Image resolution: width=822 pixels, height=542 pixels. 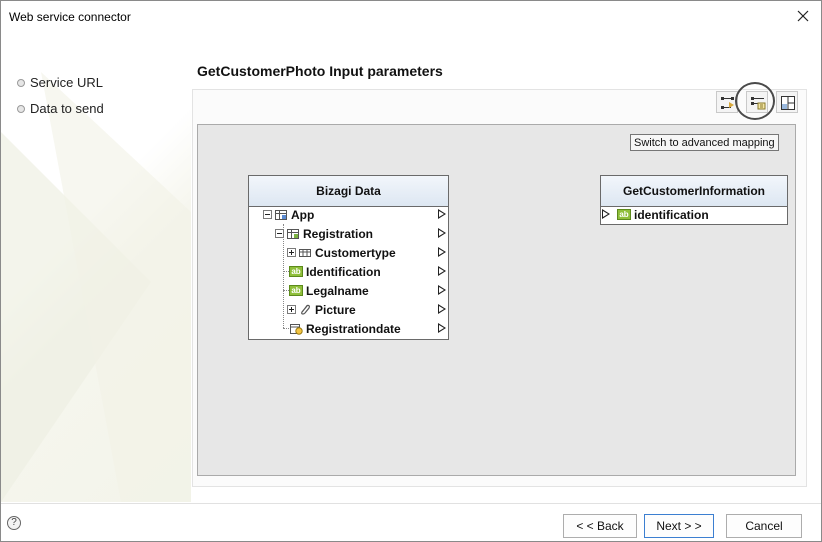 I want to click on nav-item-data-to-send: Data to send, so click(x=60, y=108).